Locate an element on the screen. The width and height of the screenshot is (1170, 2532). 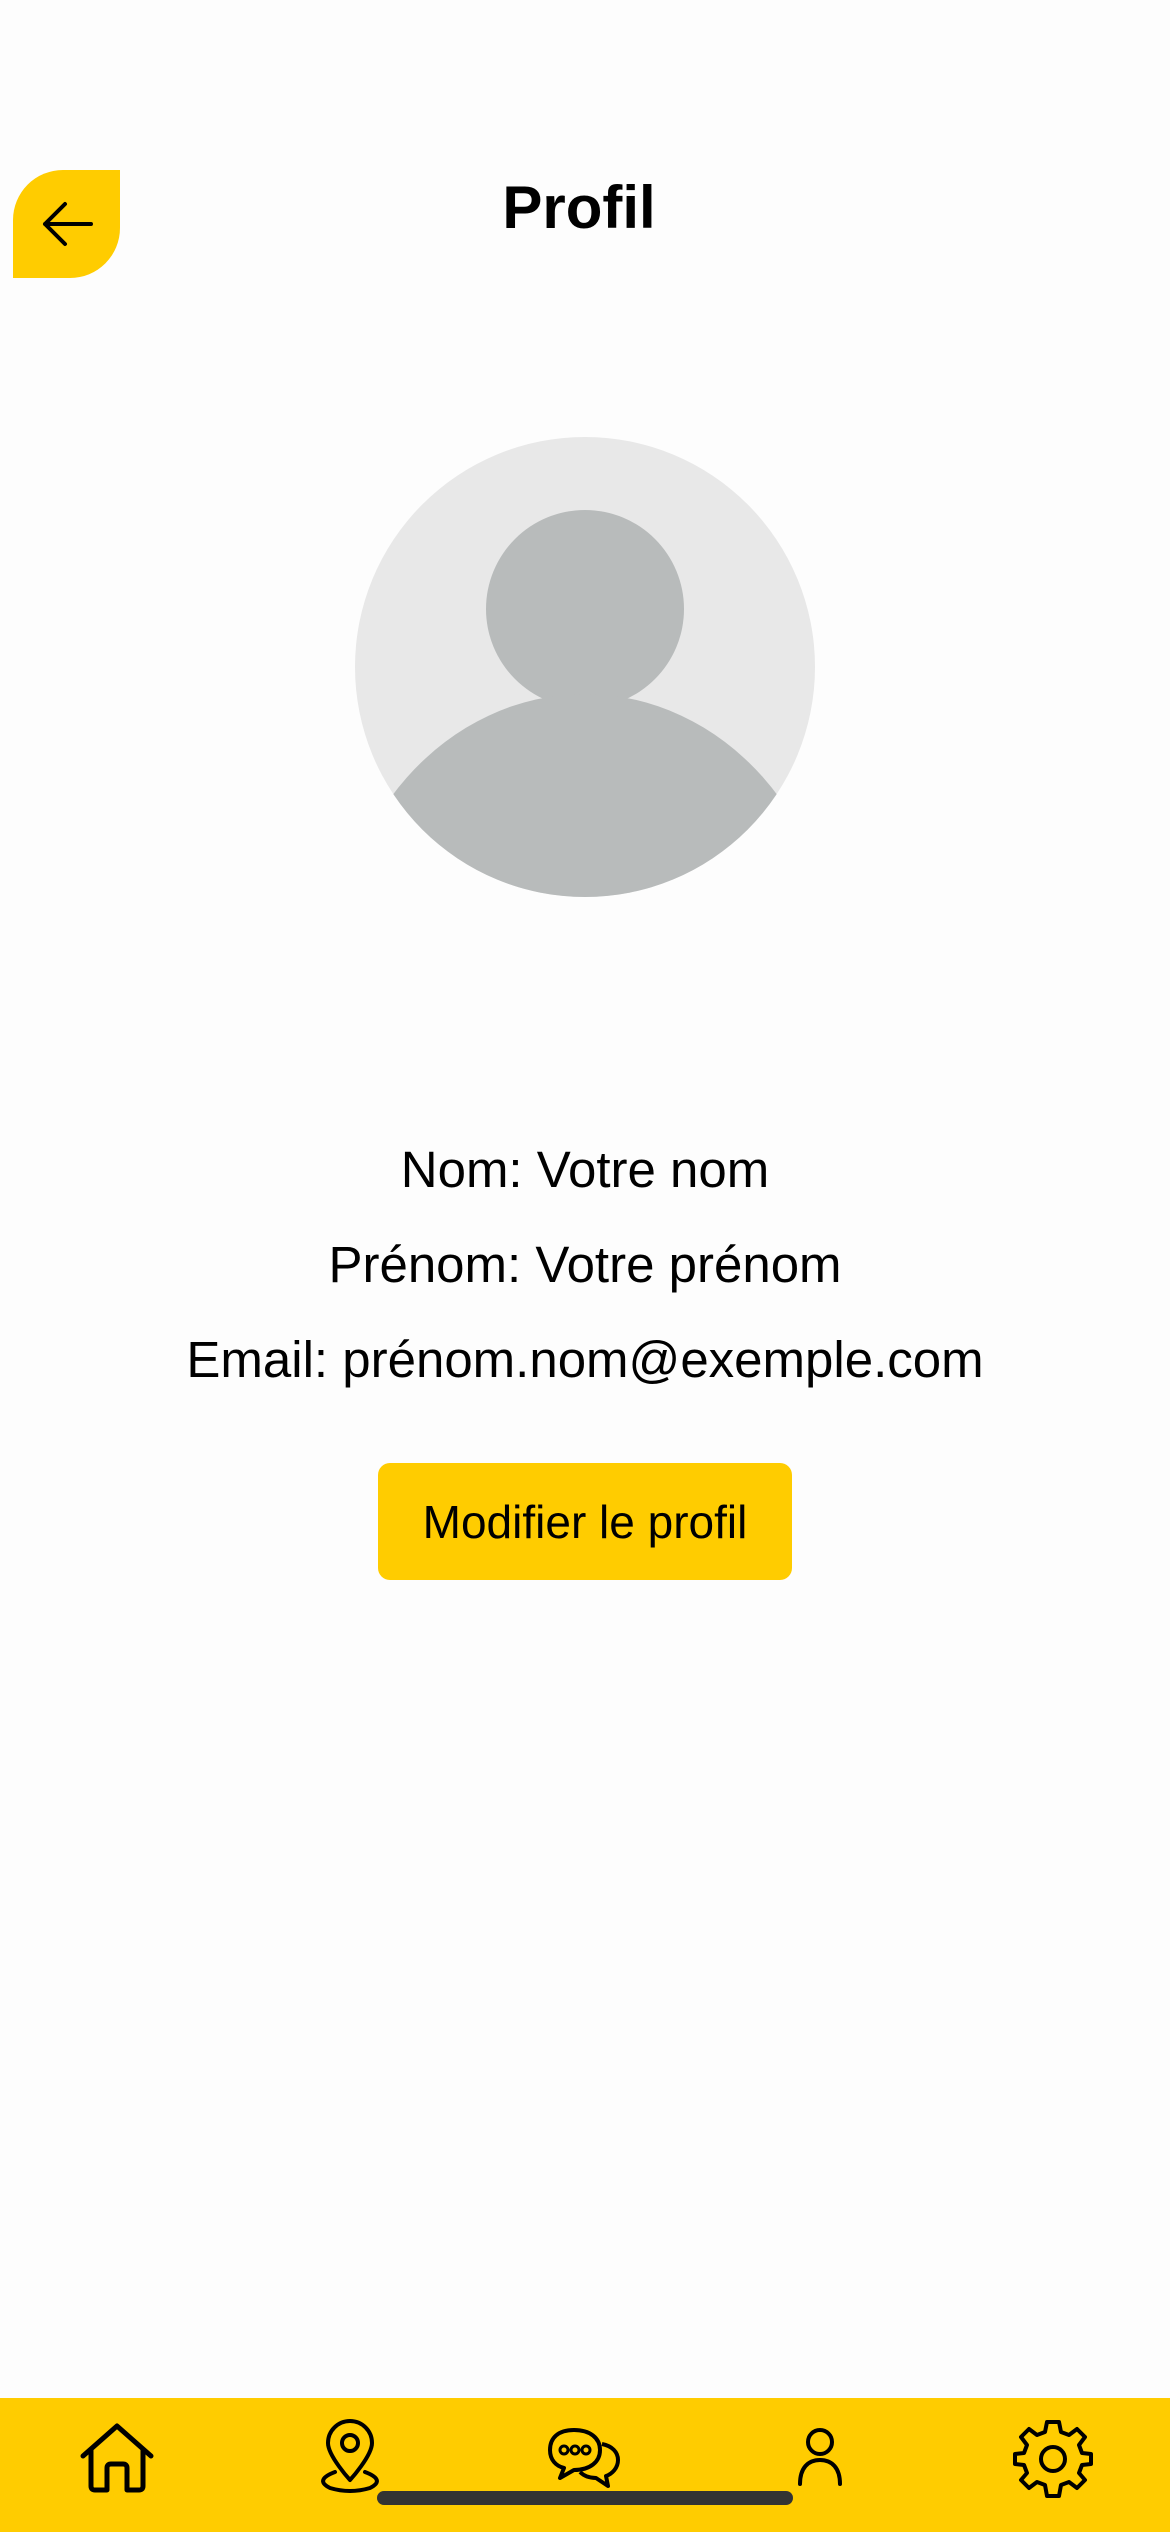
prenom-text: Prénom: Votre prénom is located at coordinates (585, 1264).